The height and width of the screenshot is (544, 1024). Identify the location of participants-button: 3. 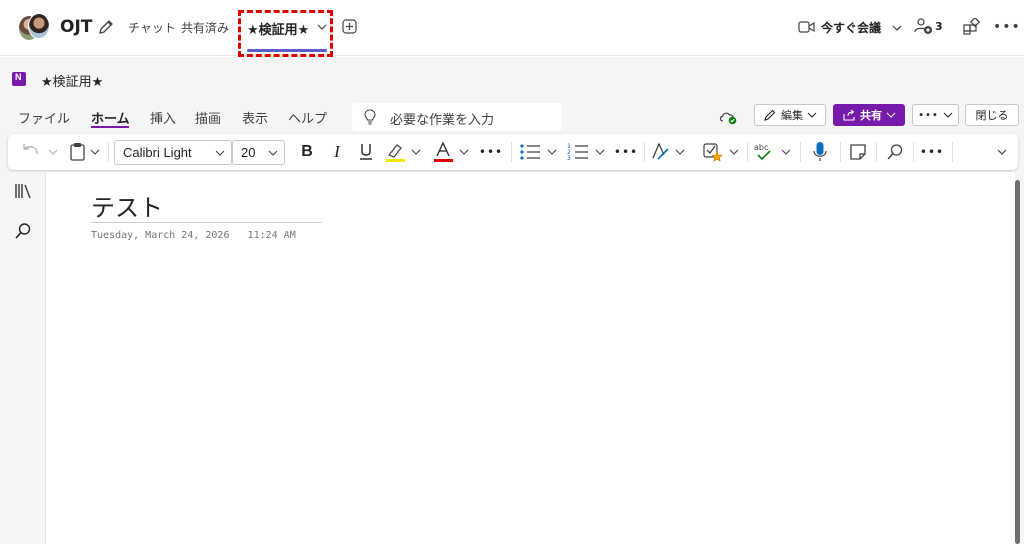
(928, 26).